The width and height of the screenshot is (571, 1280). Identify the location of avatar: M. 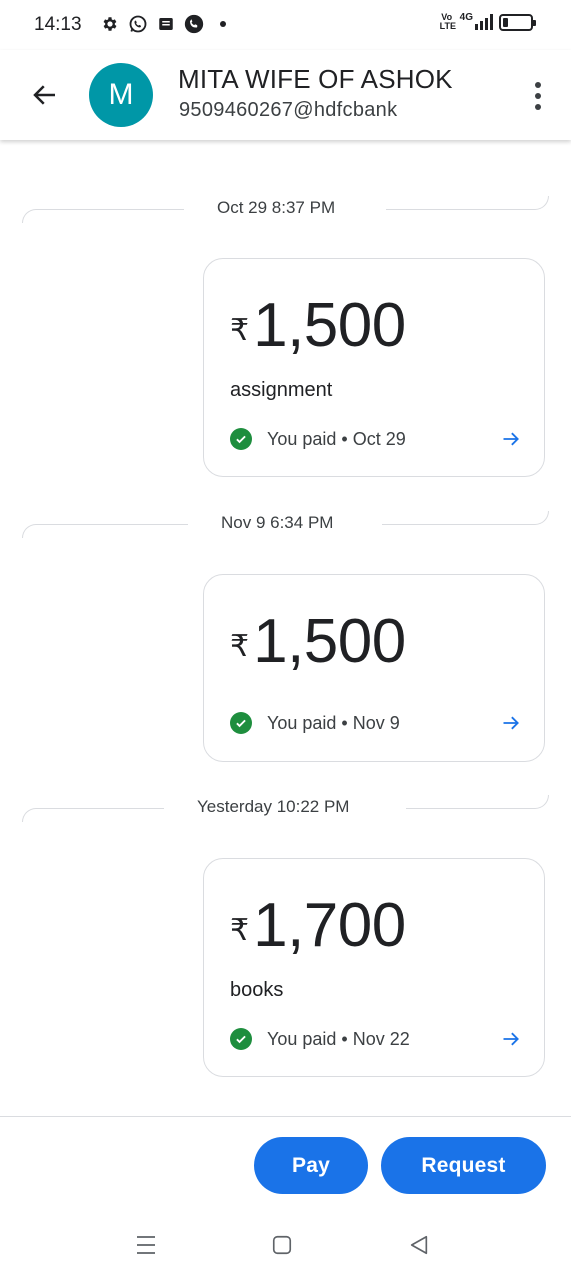
(121, 95).